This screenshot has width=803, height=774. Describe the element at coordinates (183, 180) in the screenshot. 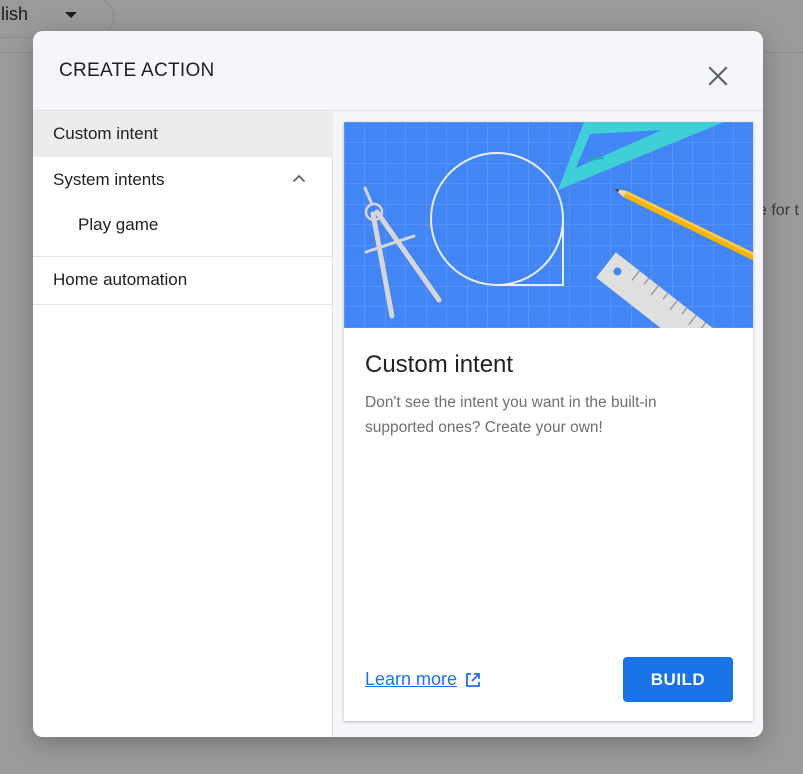

I see `sidebar-item-system-intents: System intents` at that location.